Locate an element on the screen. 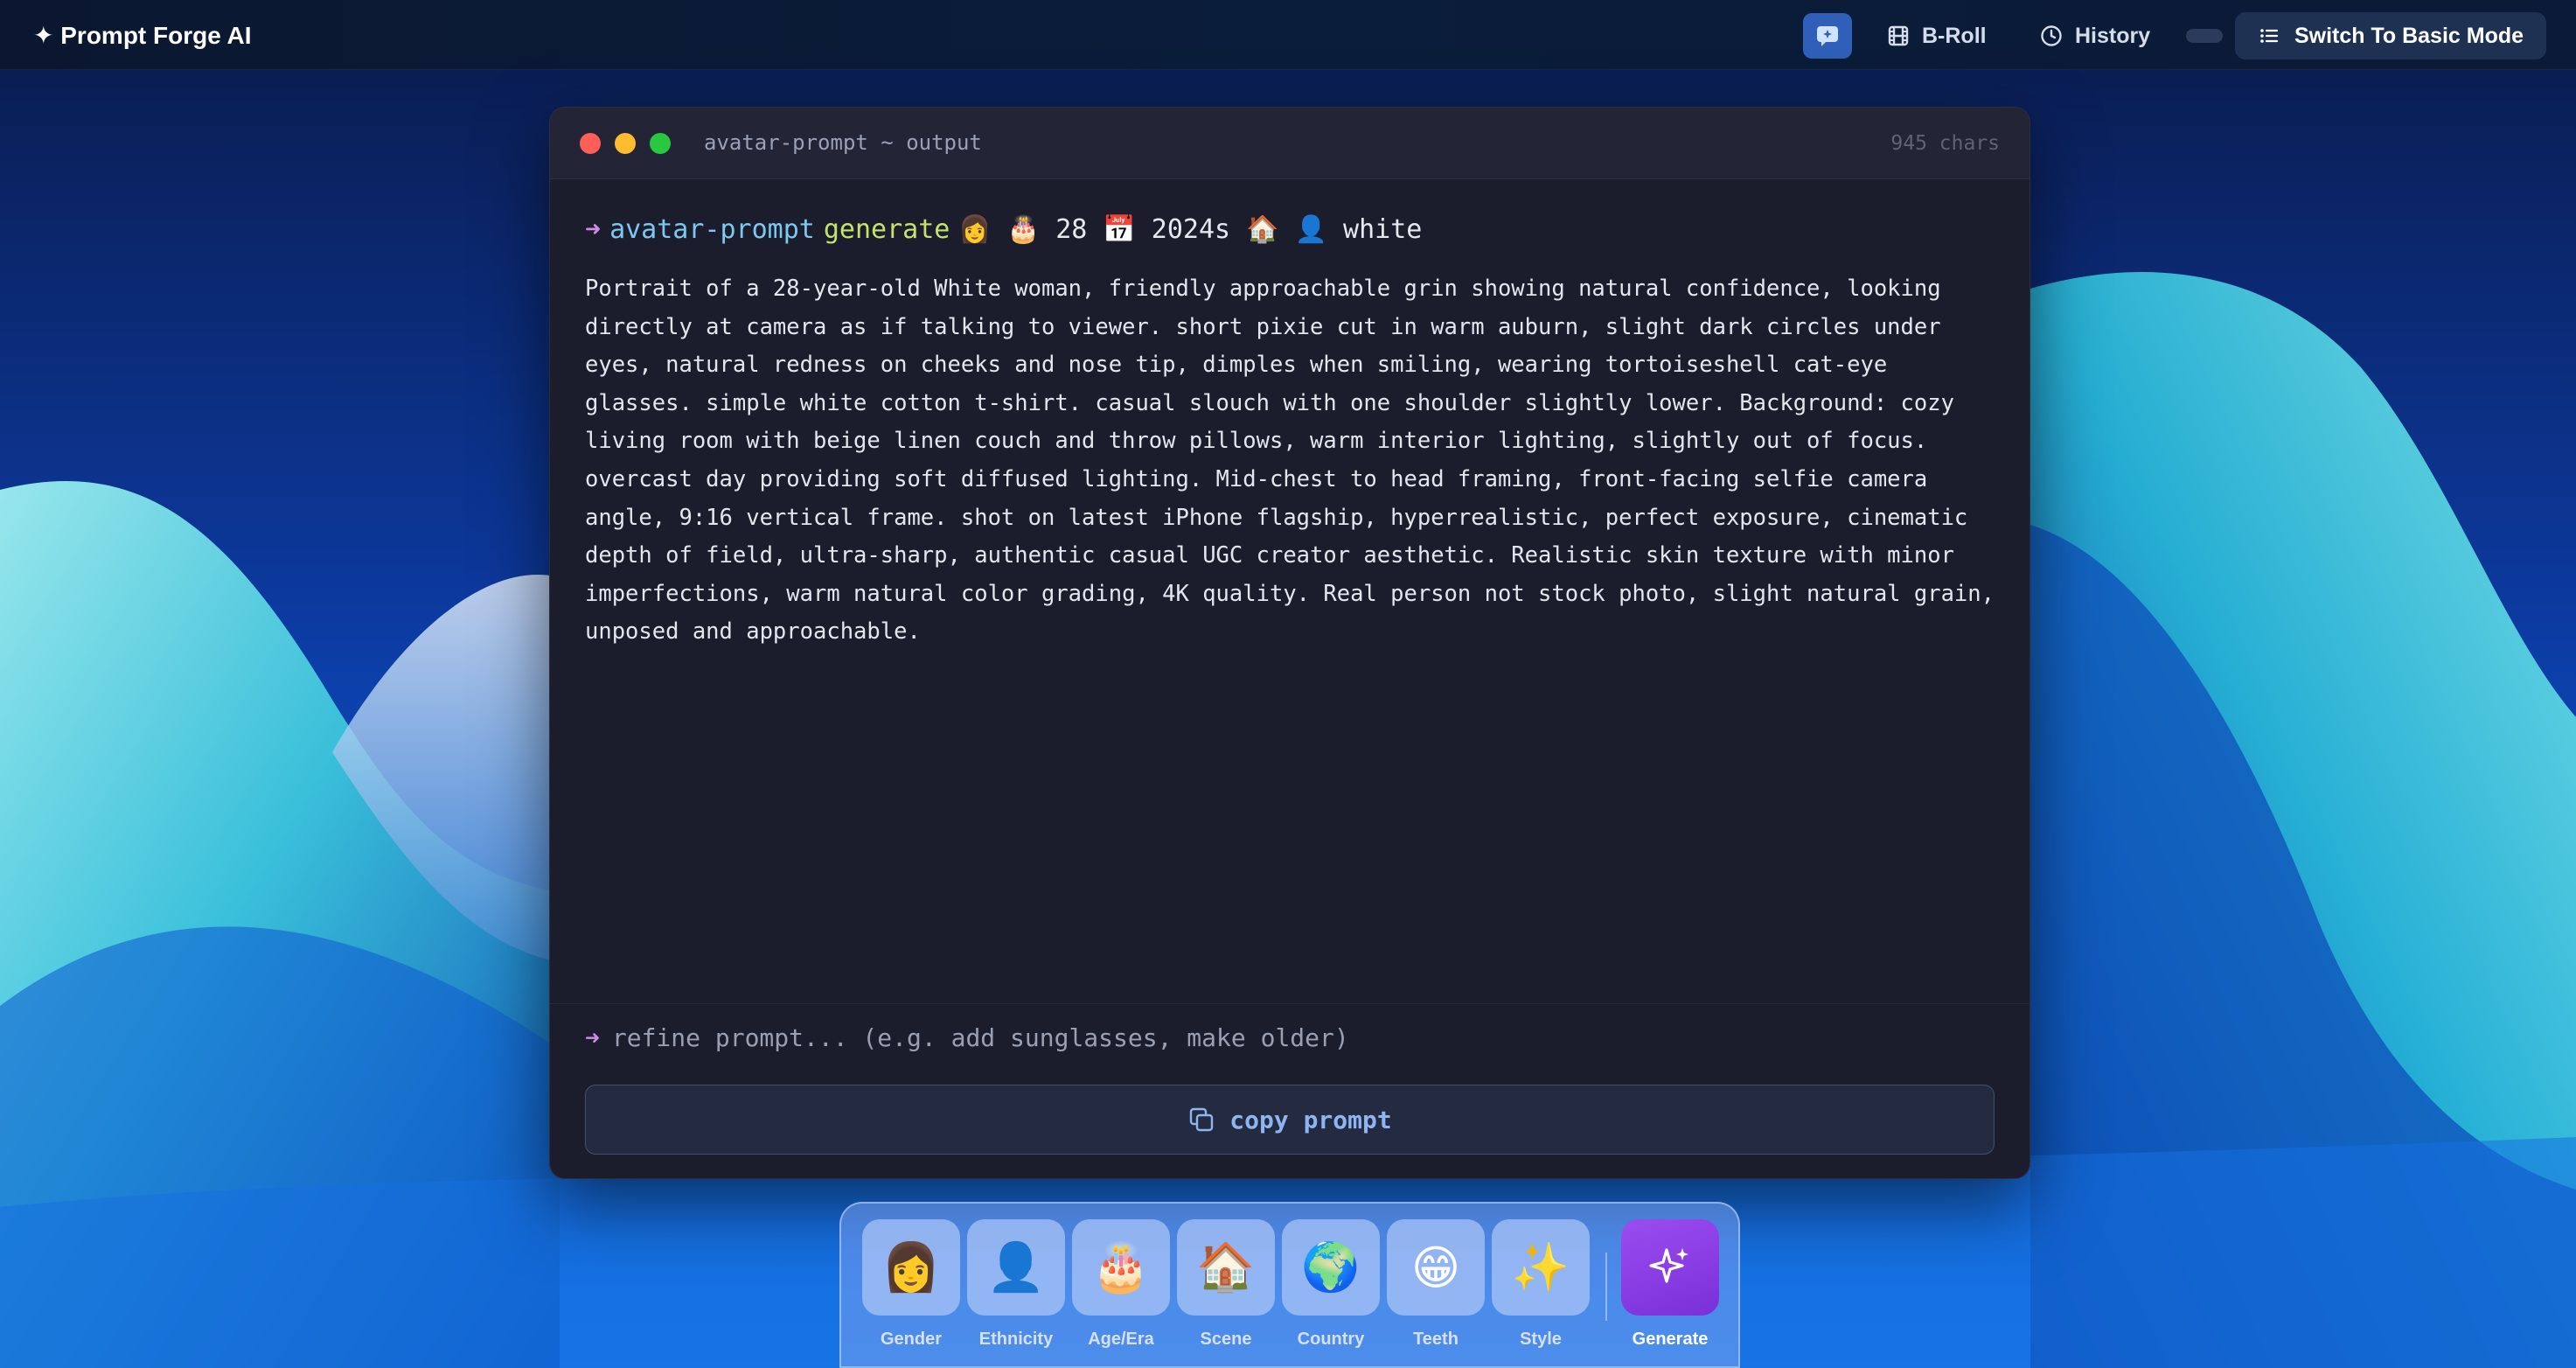 The height and width of the screenshot is (1368, 2576). app-logo: ✦ Prompt Forge AI is located at coordinates (142, 34).